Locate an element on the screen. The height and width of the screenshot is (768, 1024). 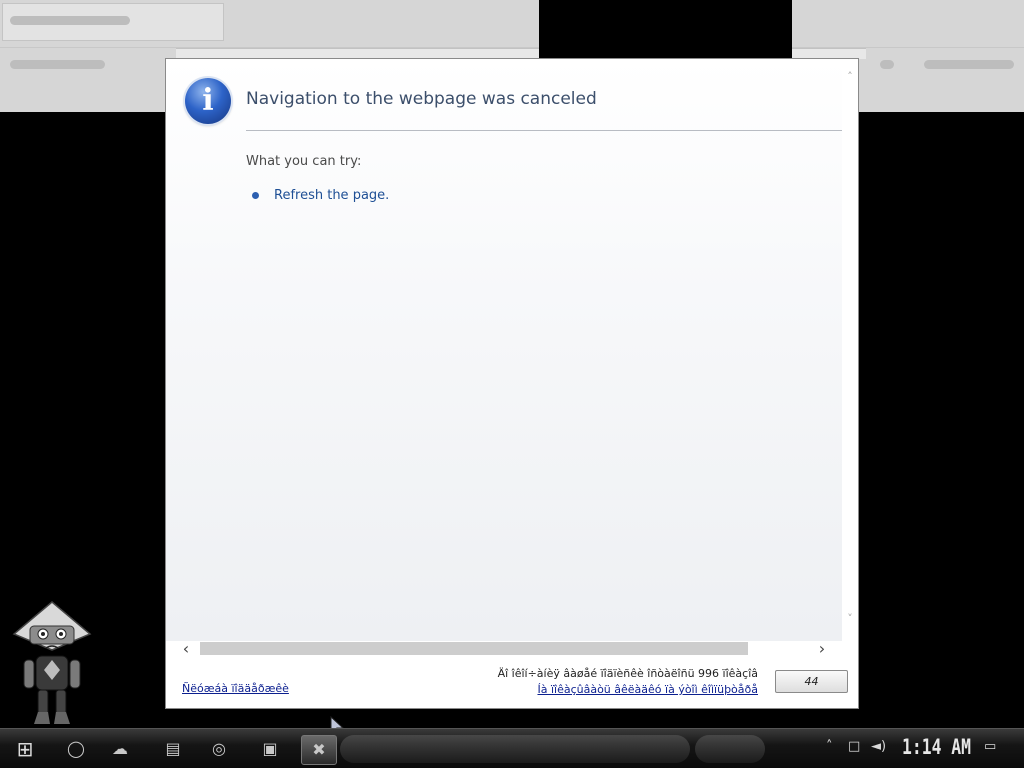
count-button: 44 is located at coordinates (811, 681).